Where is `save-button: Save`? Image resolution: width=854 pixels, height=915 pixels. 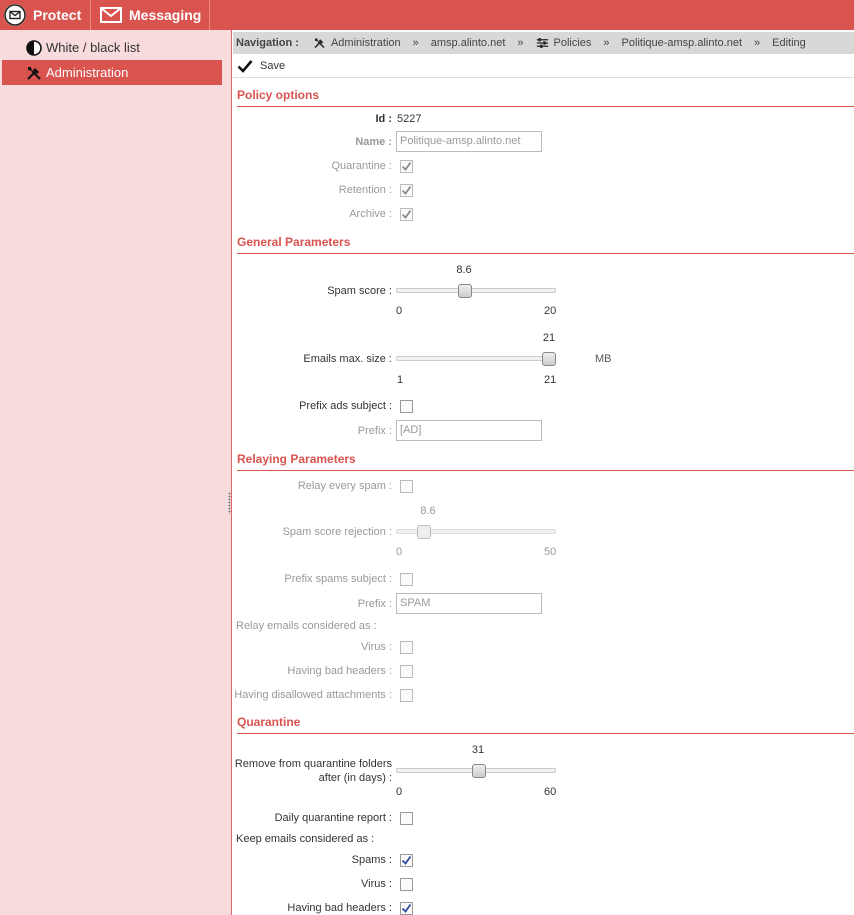 save-button: Save is located at coordinates (261, 66).